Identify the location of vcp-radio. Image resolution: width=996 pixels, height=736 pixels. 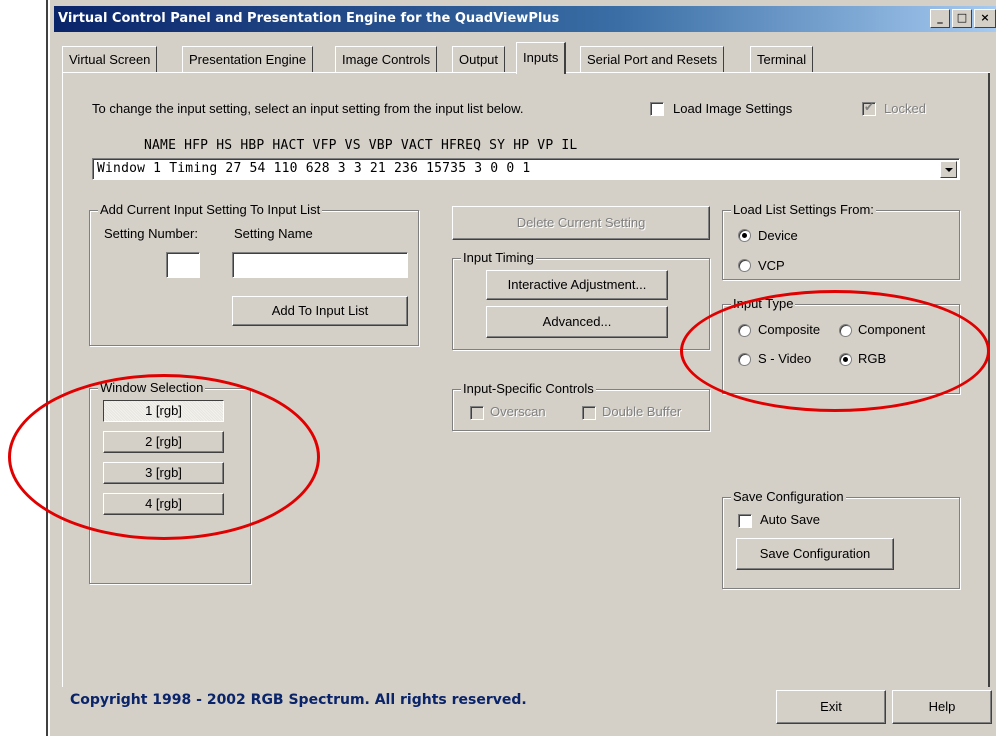
(744, 265).